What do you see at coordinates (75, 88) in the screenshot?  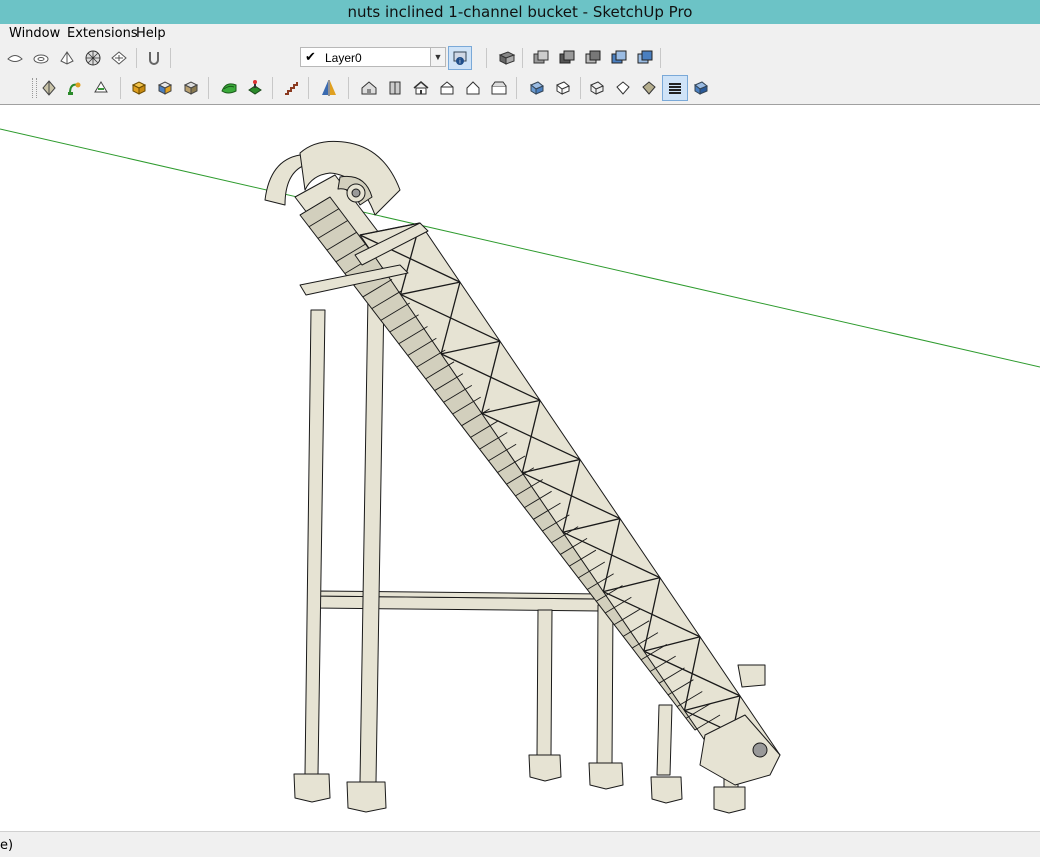 I see `warehouse-icon` at bounding box center [75, 88].